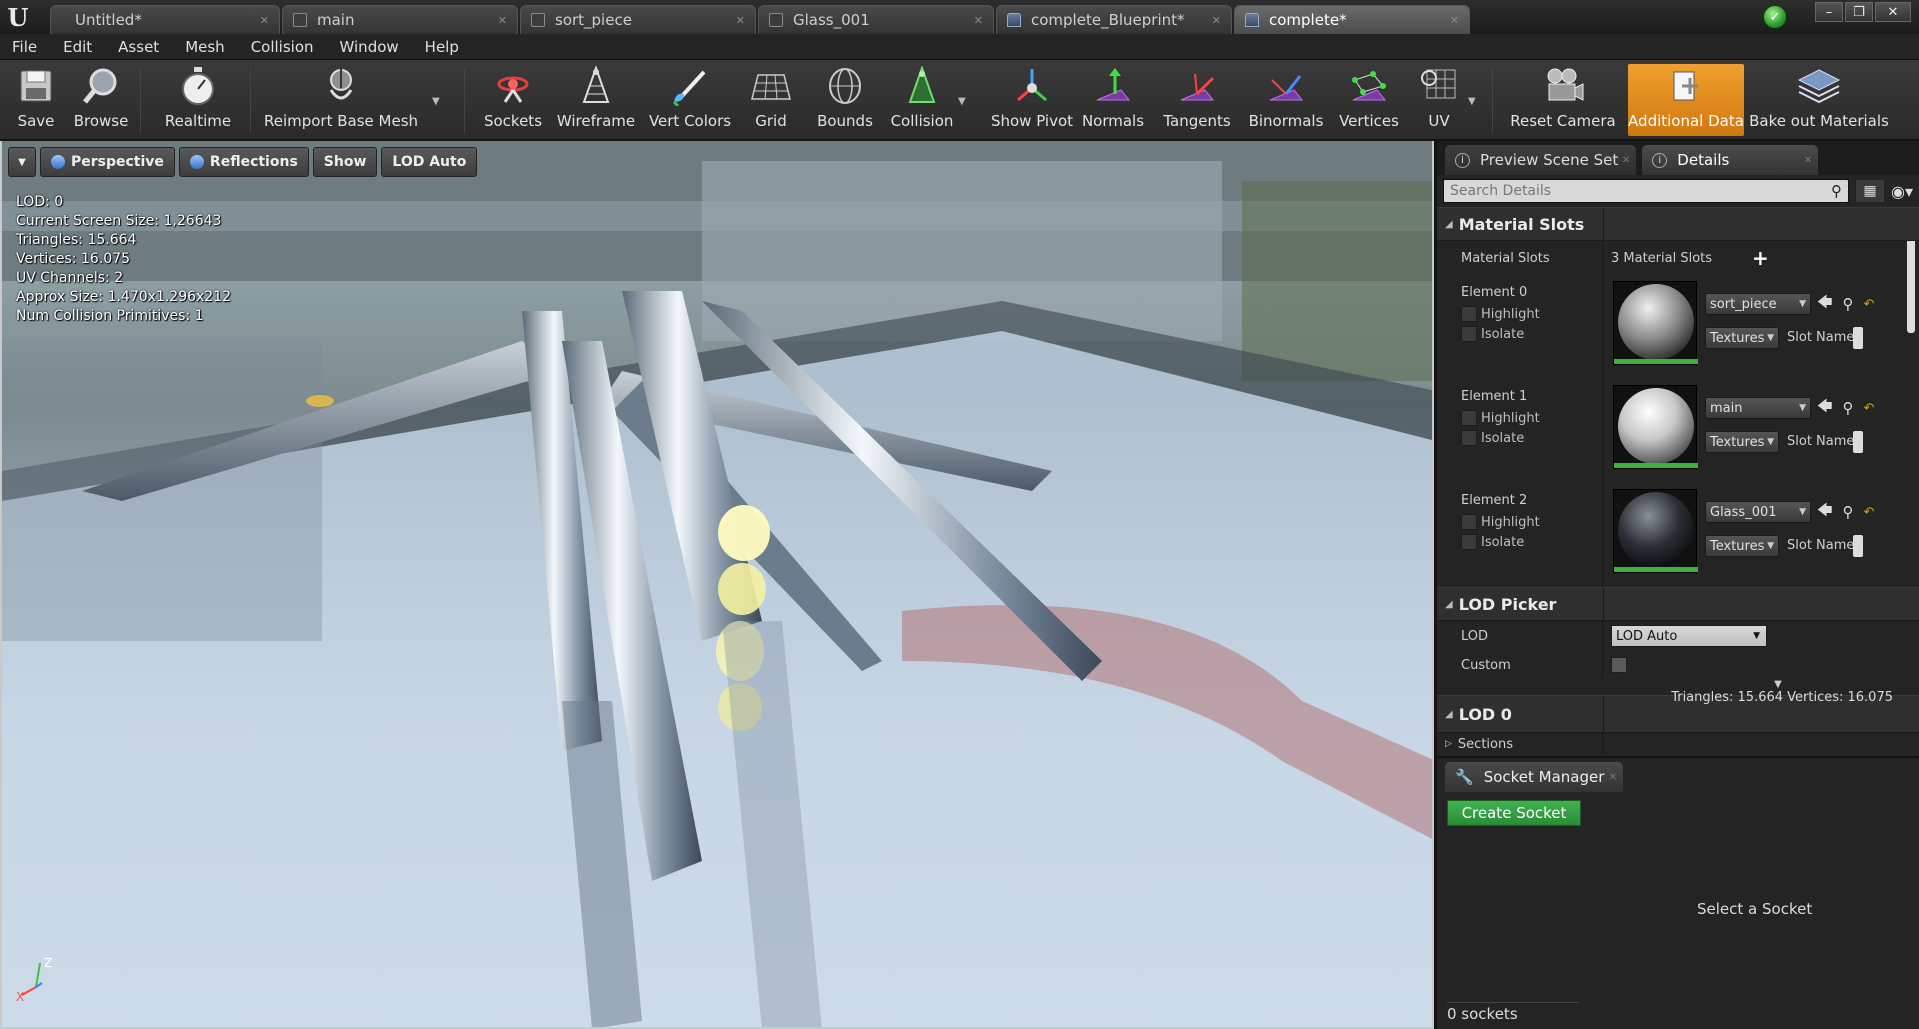  I want to click on menu-file: File, so click(24, 47).